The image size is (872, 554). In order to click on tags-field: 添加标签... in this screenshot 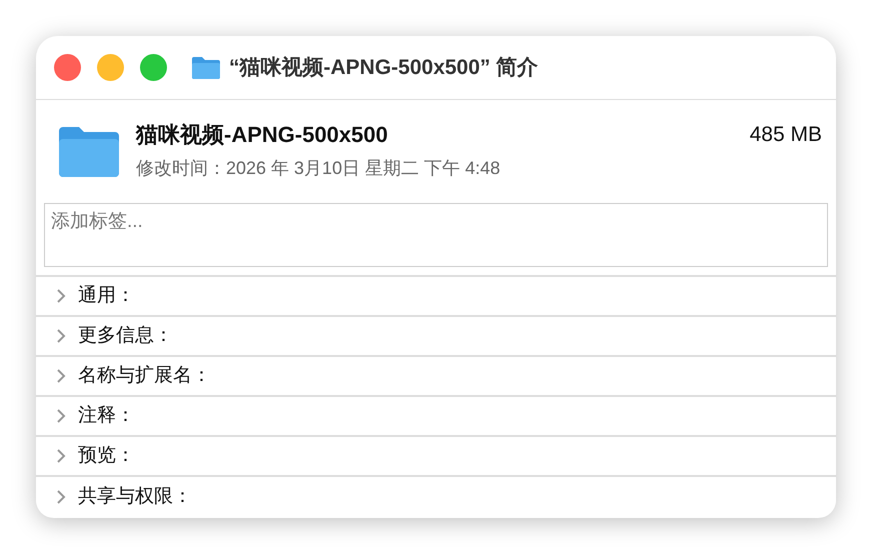, I will do `click(436, 235)`.